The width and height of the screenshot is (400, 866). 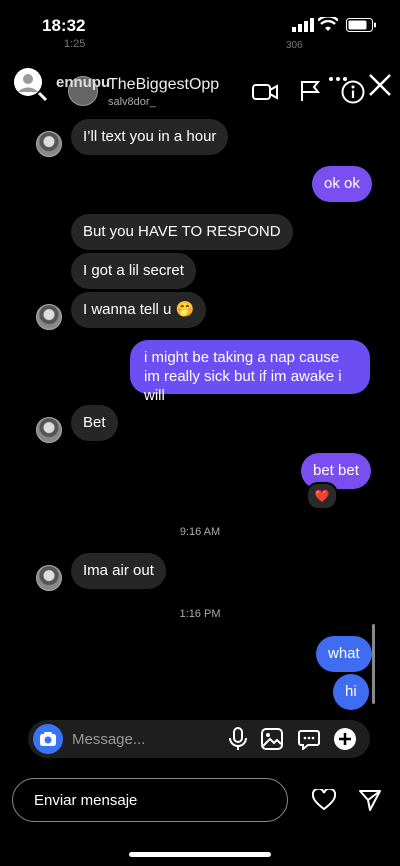 I want to click on sticker-icon, so click(x=309, y=739).